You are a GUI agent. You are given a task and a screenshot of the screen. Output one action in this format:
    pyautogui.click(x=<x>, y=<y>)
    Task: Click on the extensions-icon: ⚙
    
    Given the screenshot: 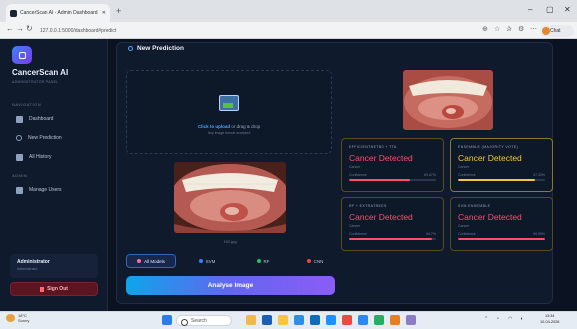 What is the action you would take?
    pyautogui.click(x=521, y=29)
    